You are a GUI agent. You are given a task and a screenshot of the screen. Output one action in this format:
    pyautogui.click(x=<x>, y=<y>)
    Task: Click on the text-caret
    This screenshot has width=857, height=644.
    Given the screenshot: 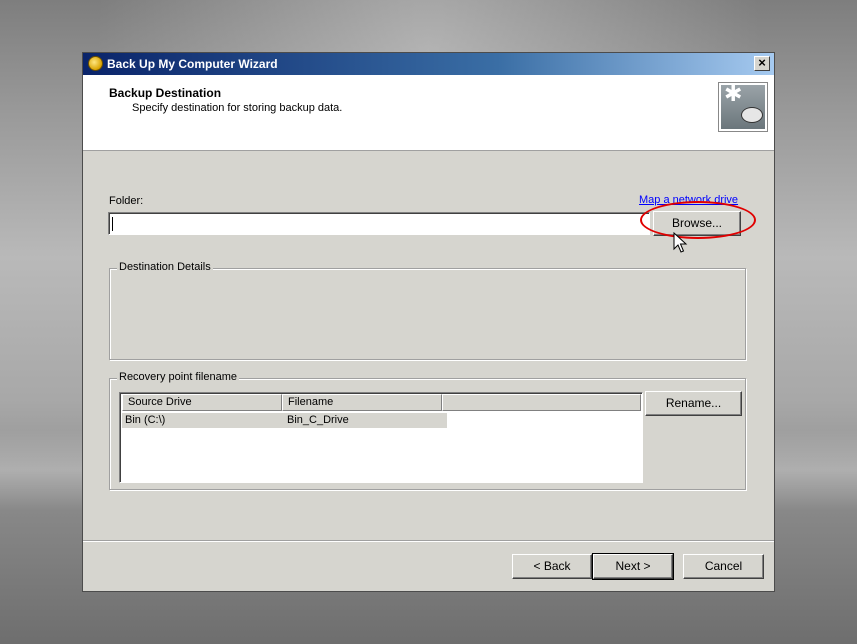 What is the action you would take?
    pyautogui.click(x=112, y=224)
    